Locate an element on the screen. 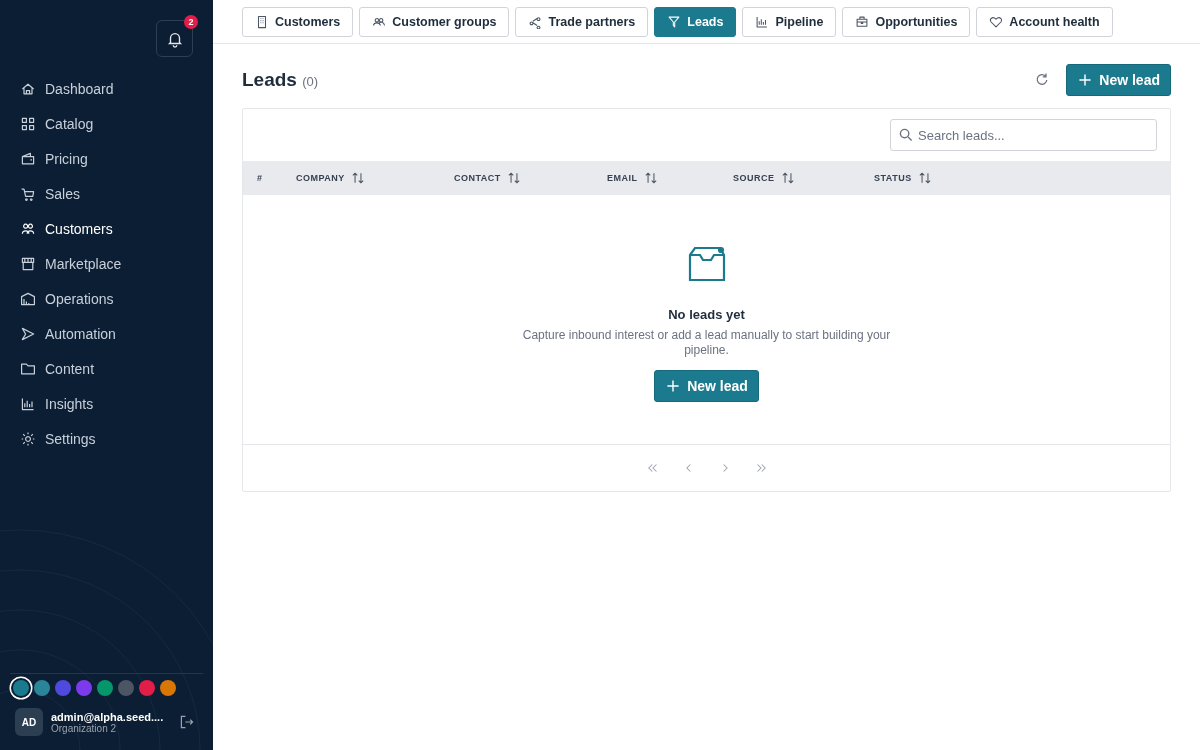 Image resolution: width=1200 pixels, height=750 pixels. tab: Trade partners is located at coordinates (582, 22).